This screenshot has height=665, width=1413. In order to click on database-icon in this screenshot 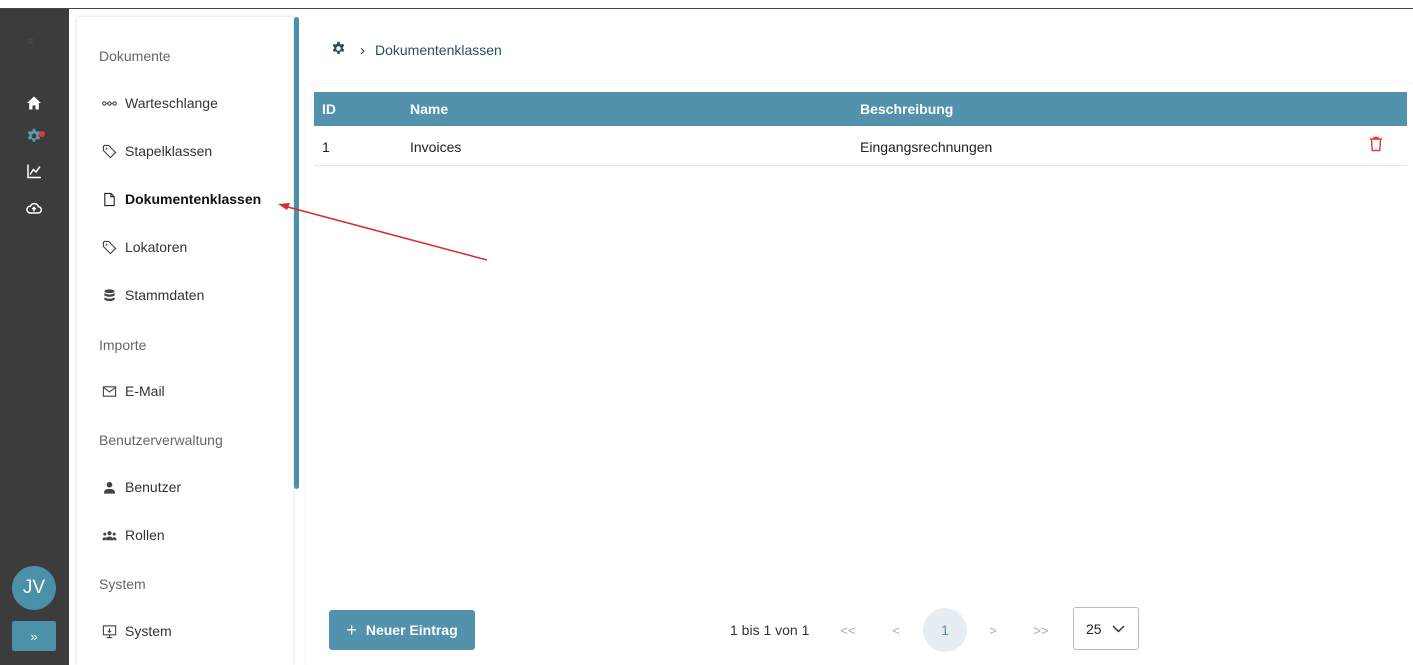, I will do `click(109, 295)`.